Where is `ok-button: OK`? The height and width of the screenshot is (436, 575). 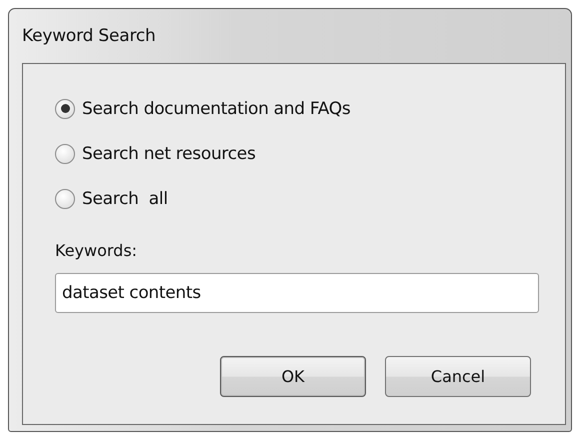 ok-button: OK is located at coordinates (293, 376).